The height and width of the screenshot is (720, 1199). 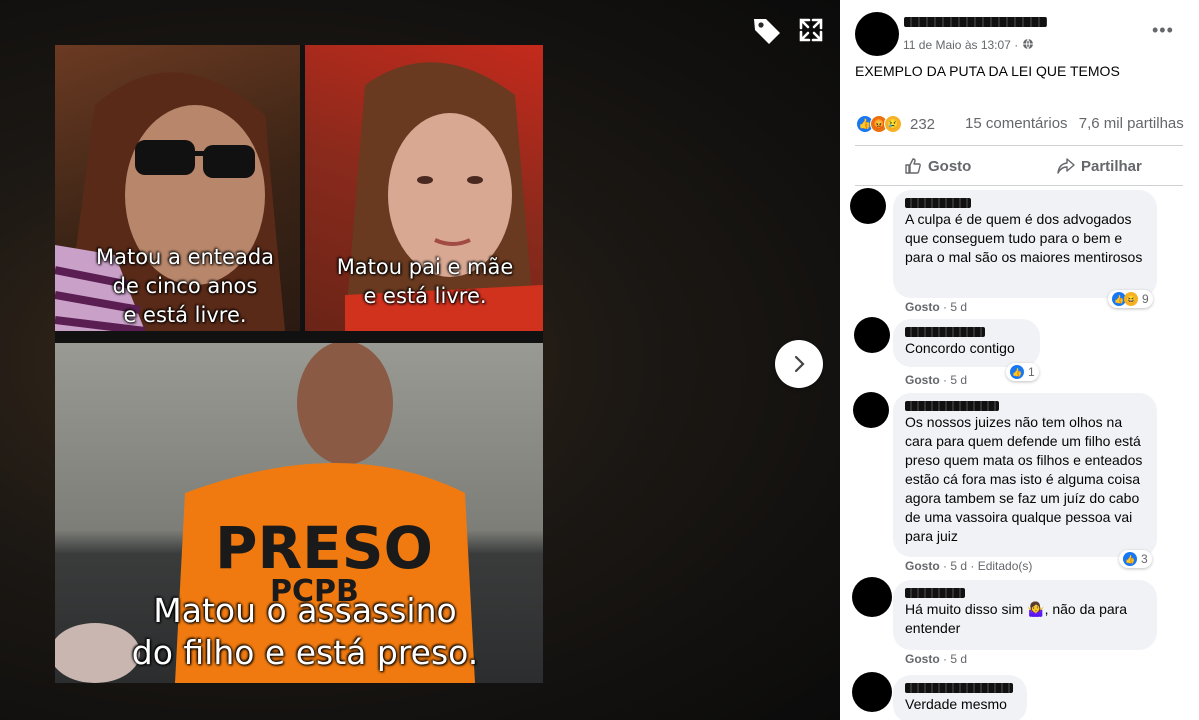 I want to click on reaction-count: 3, so click(x=1144, y=559).